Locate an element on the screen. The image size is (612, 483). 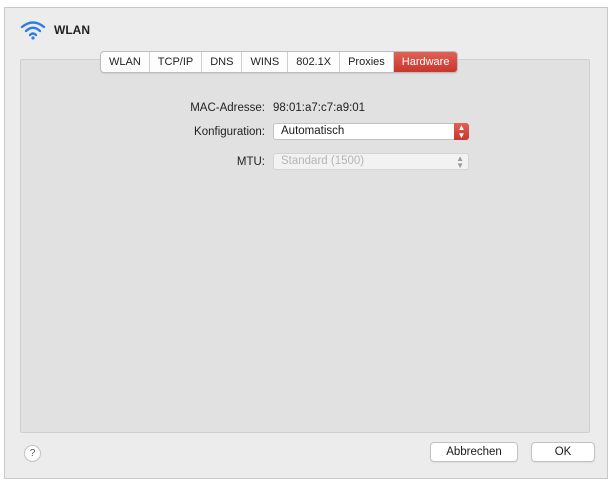
tab-wlan: WLAN is located at coordinates (125, 62).